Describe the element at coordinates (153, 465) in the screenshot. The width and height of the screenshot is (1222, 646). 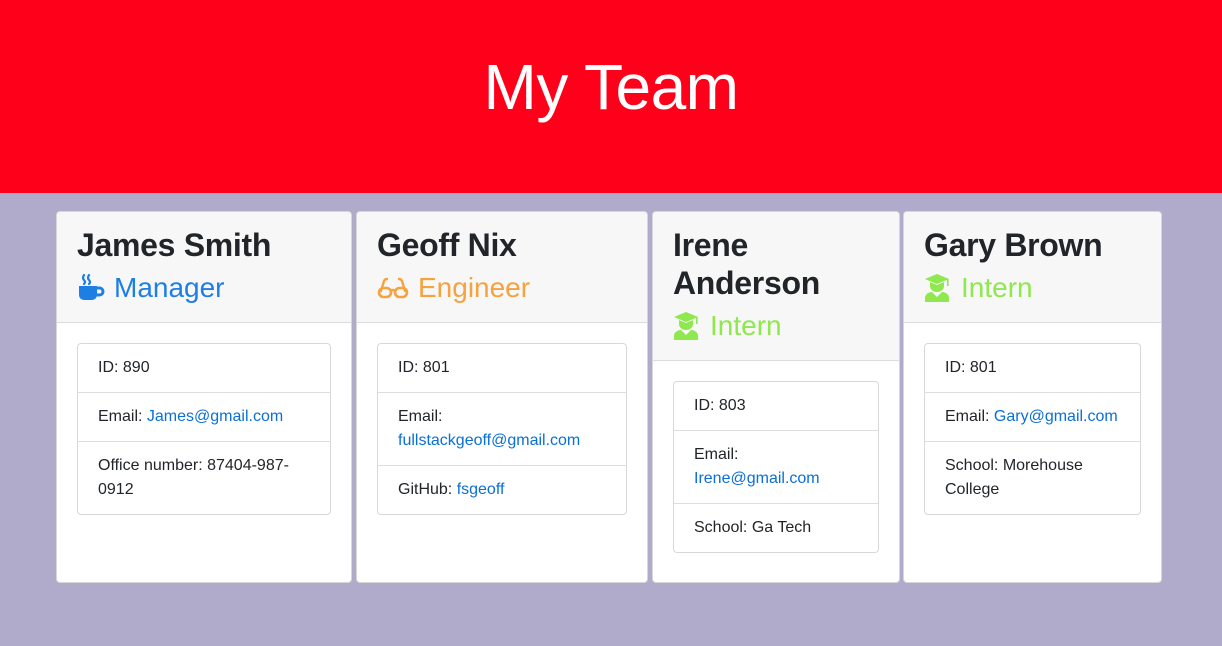
I see `office-number-label: Office number:` at that location.